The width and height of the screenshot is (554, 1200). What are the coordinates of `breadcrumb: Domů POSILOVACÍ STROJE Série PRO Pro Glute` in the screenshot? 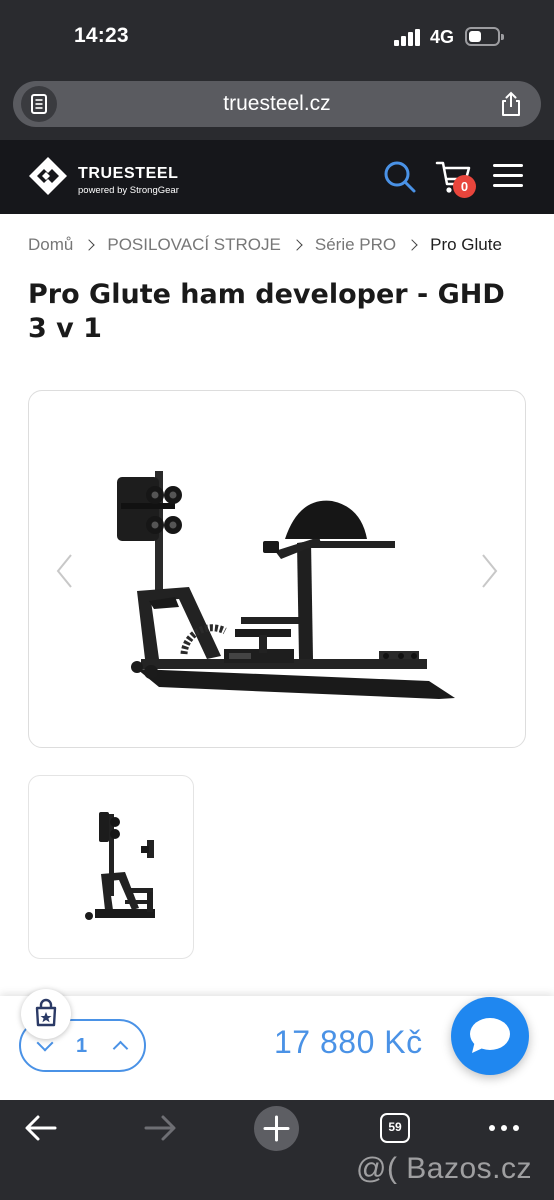 It's located at (291, 245).